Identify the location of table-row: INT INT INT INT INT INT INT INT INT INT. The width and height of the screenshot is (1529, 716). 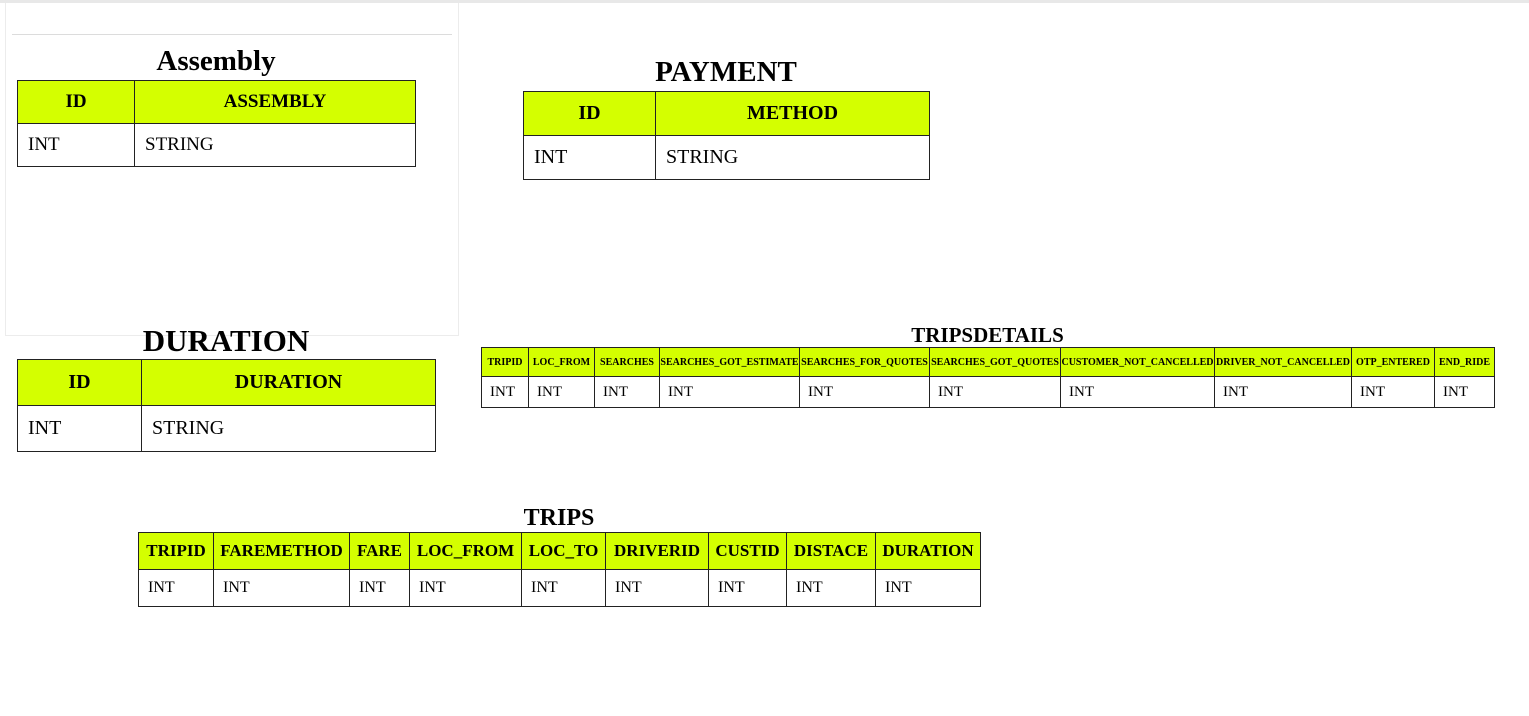
(988, 392).